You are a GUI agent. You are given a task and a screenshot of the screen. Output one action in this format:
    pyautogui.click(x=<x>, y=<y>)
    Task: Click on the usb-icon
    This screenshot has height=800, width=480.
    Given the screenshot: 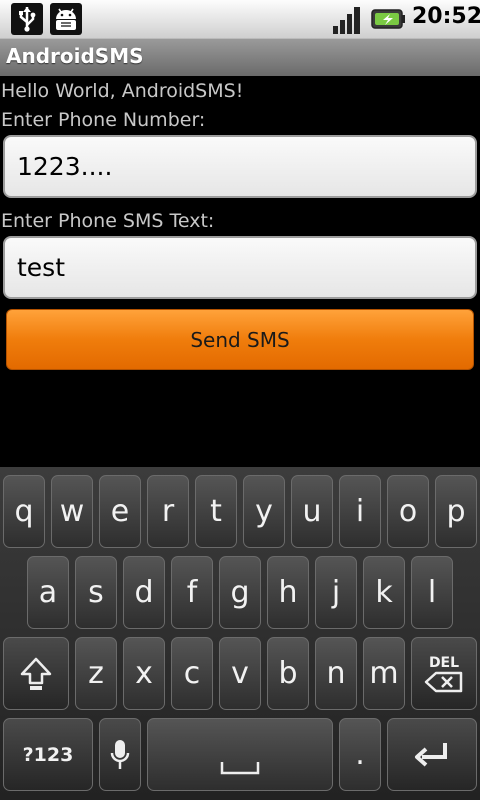 What is the action you would take?
    pyautogui.click(x=27, y=19)
    